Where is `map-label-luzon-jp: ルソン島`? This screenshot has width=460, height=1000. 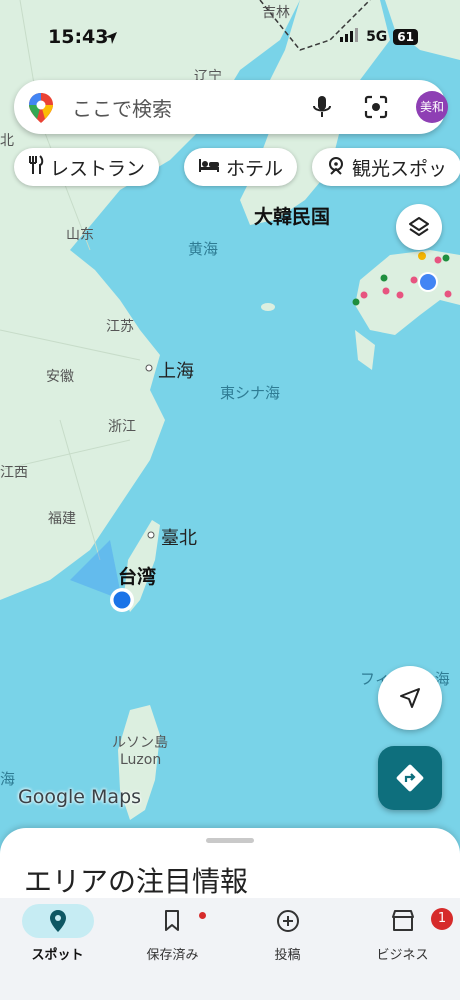 map-label-luzon-jp: ルソン島 is located at coordinates (140, 743).